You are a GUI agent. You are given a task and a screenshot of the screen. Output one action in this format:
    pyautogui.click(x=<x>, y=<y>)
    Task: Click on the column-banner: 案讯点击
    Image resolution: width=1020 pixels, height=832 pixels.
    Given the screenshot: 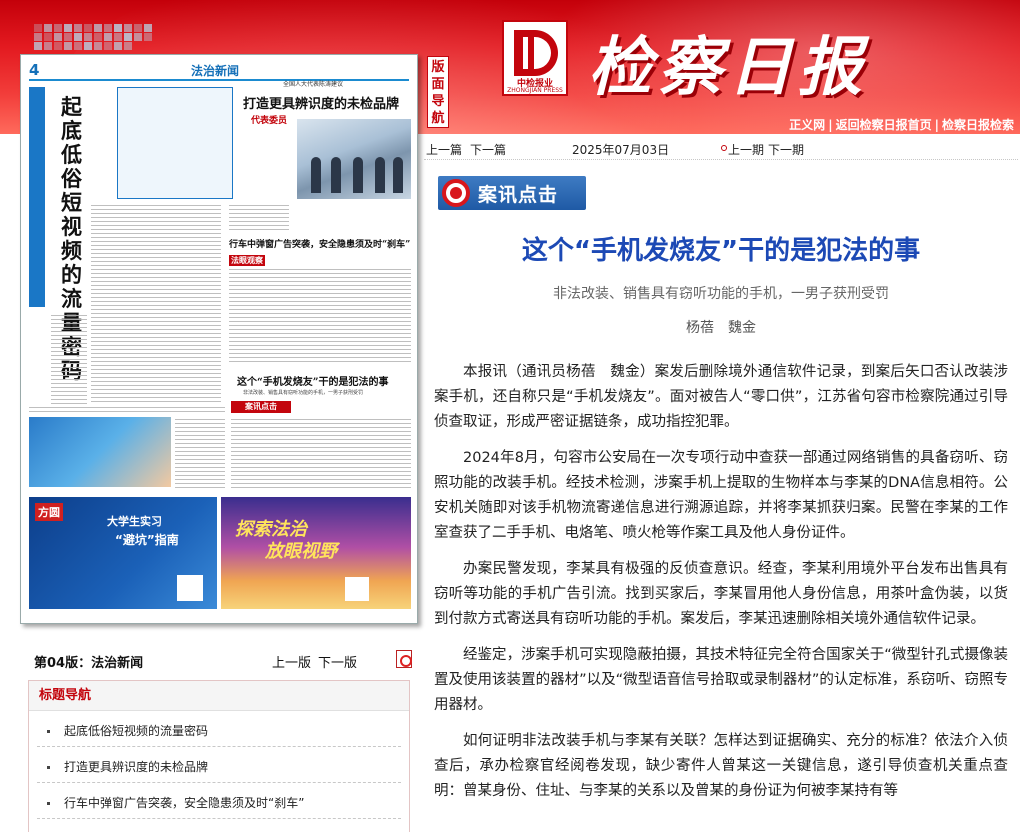 What is the action you would take?
    pyautogui.click(x=512, y=193)
    